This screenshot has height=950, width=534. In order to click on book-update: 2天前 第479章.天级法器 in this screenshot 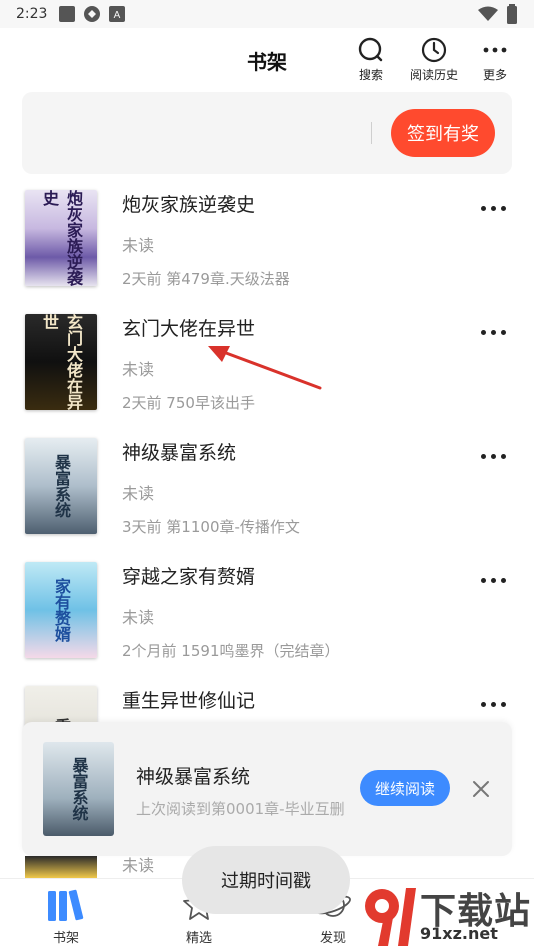, I will do `click(206, 279)`.